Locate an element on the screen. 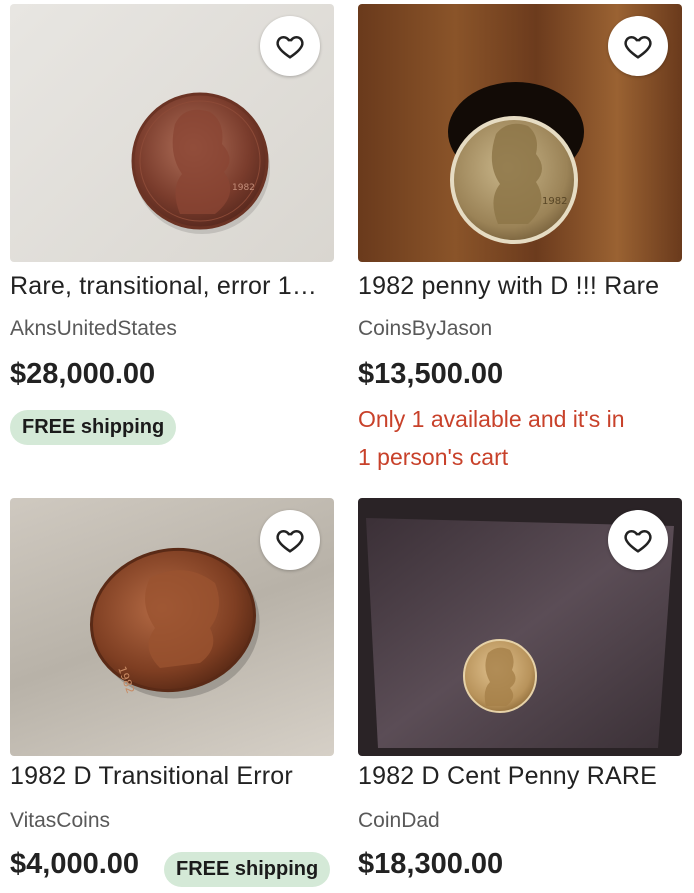 The width and height of the screenshot is (694, 893). listing-title: 1982 D Cent Penny RARE is located at coordinates (520, 776).